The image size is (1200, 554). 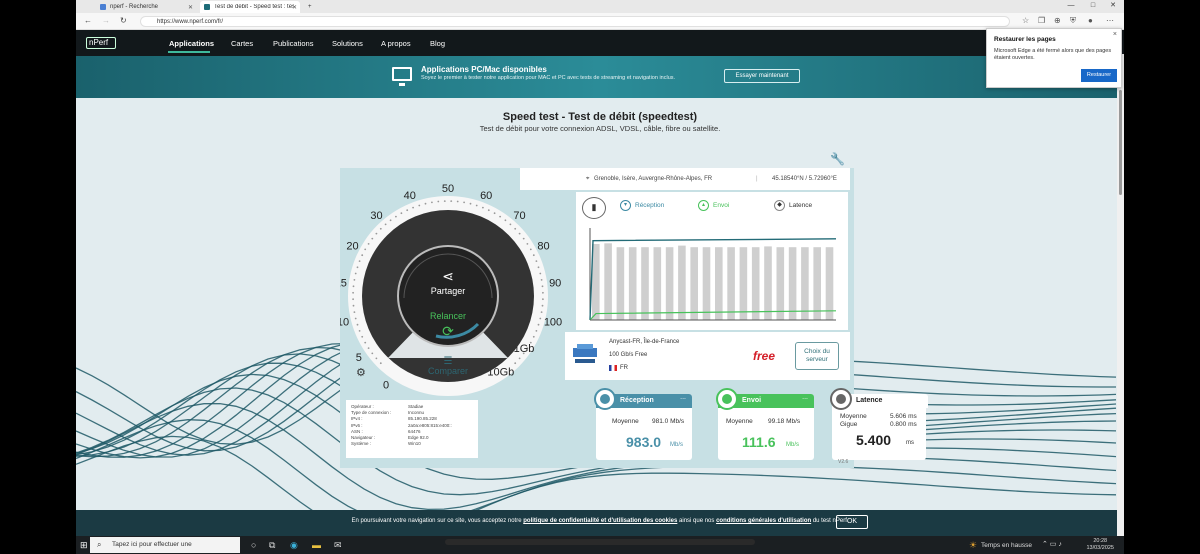 I want to click on big-value: 5.400, so click(x=874, y=440).